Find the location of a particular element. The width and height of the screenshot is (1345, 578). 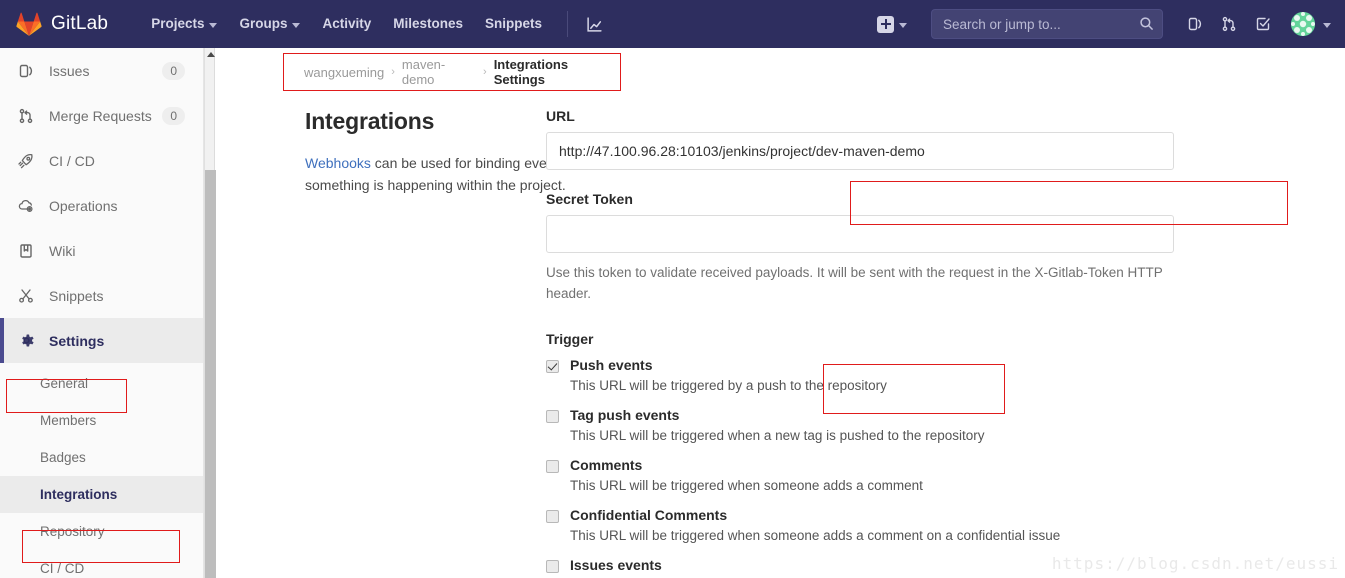

nav-link-groups: Groups is located at coordinates (269, 24).